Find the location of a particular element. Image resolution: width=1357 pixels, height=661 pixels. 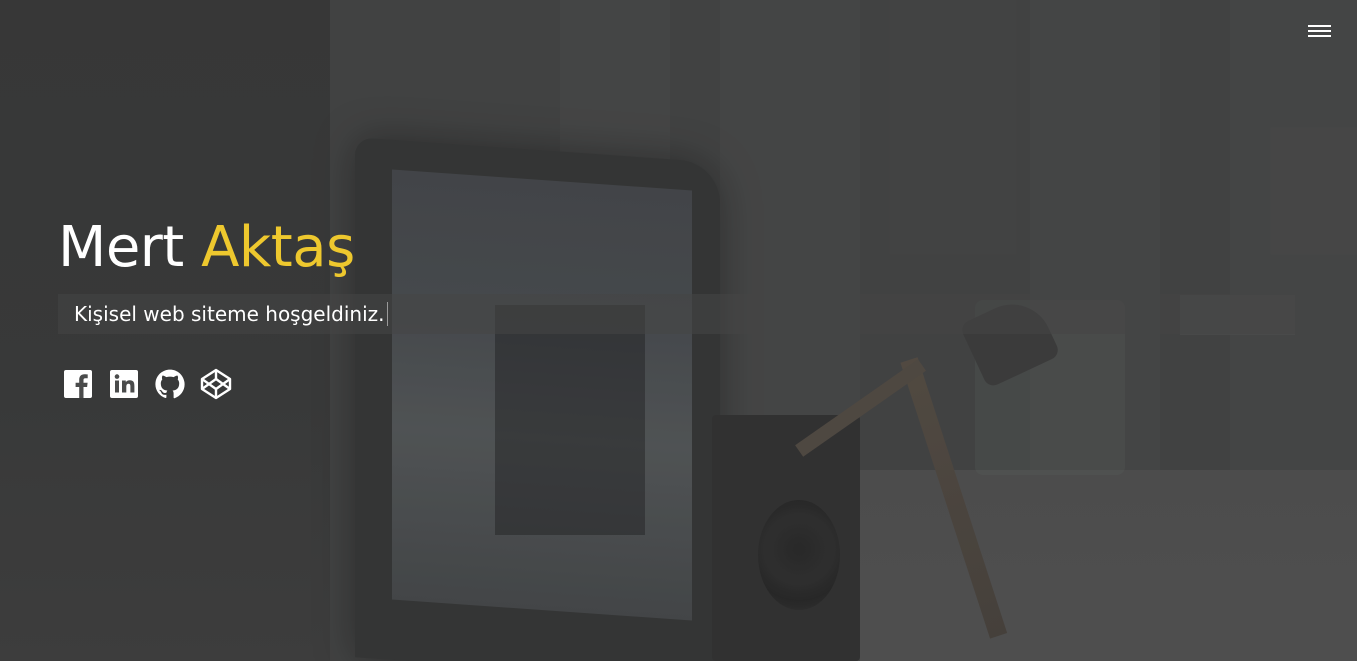

facebook-link is located at coordinates (78, 384).